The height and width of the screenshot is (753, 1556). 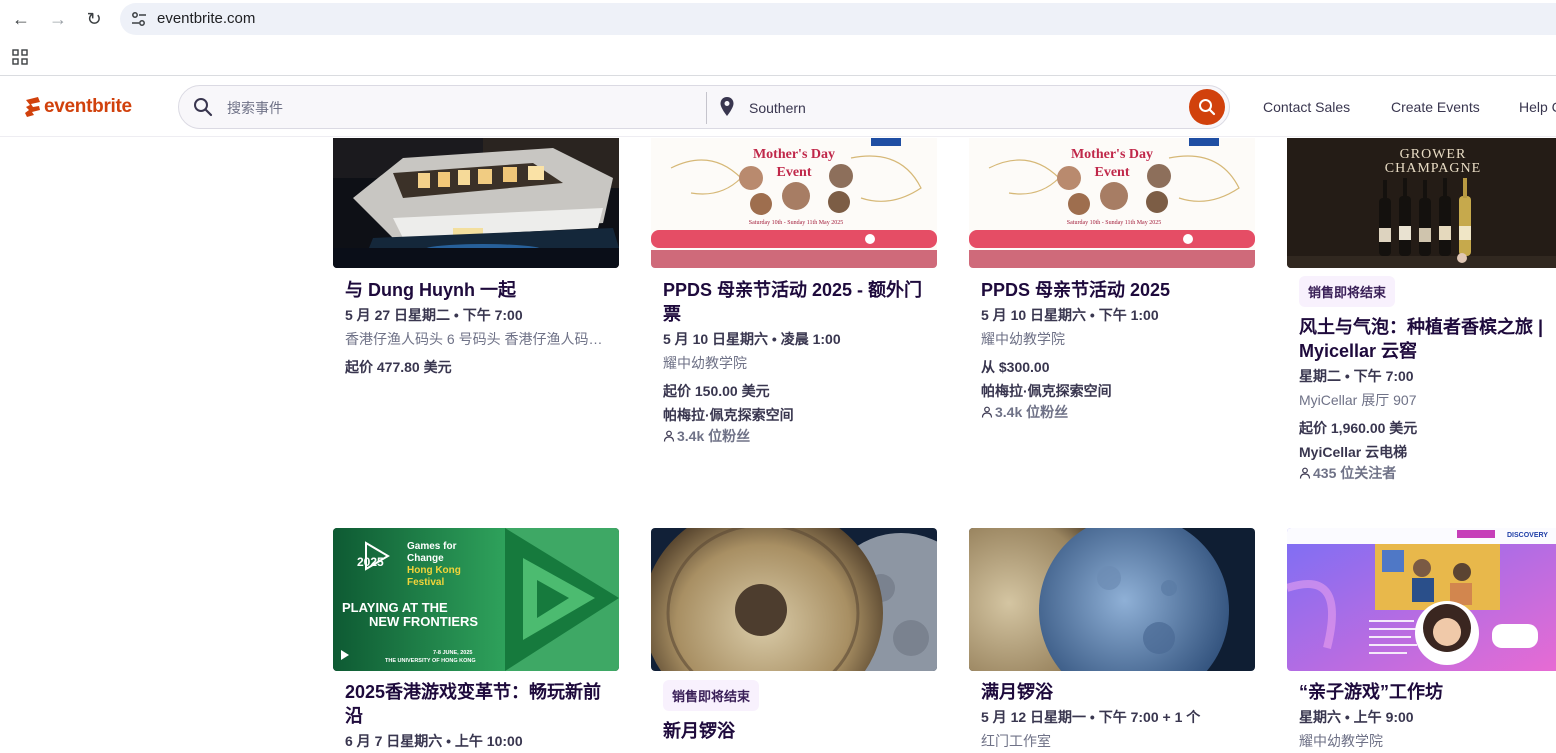 I want to click on location-input, so click(x=949, y=108).